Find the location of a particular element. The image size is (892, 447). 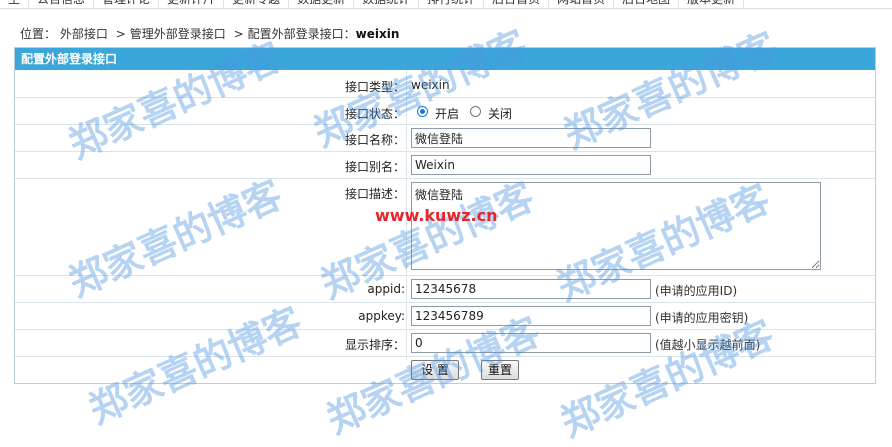

order-input is located at coordinates (531, 343).